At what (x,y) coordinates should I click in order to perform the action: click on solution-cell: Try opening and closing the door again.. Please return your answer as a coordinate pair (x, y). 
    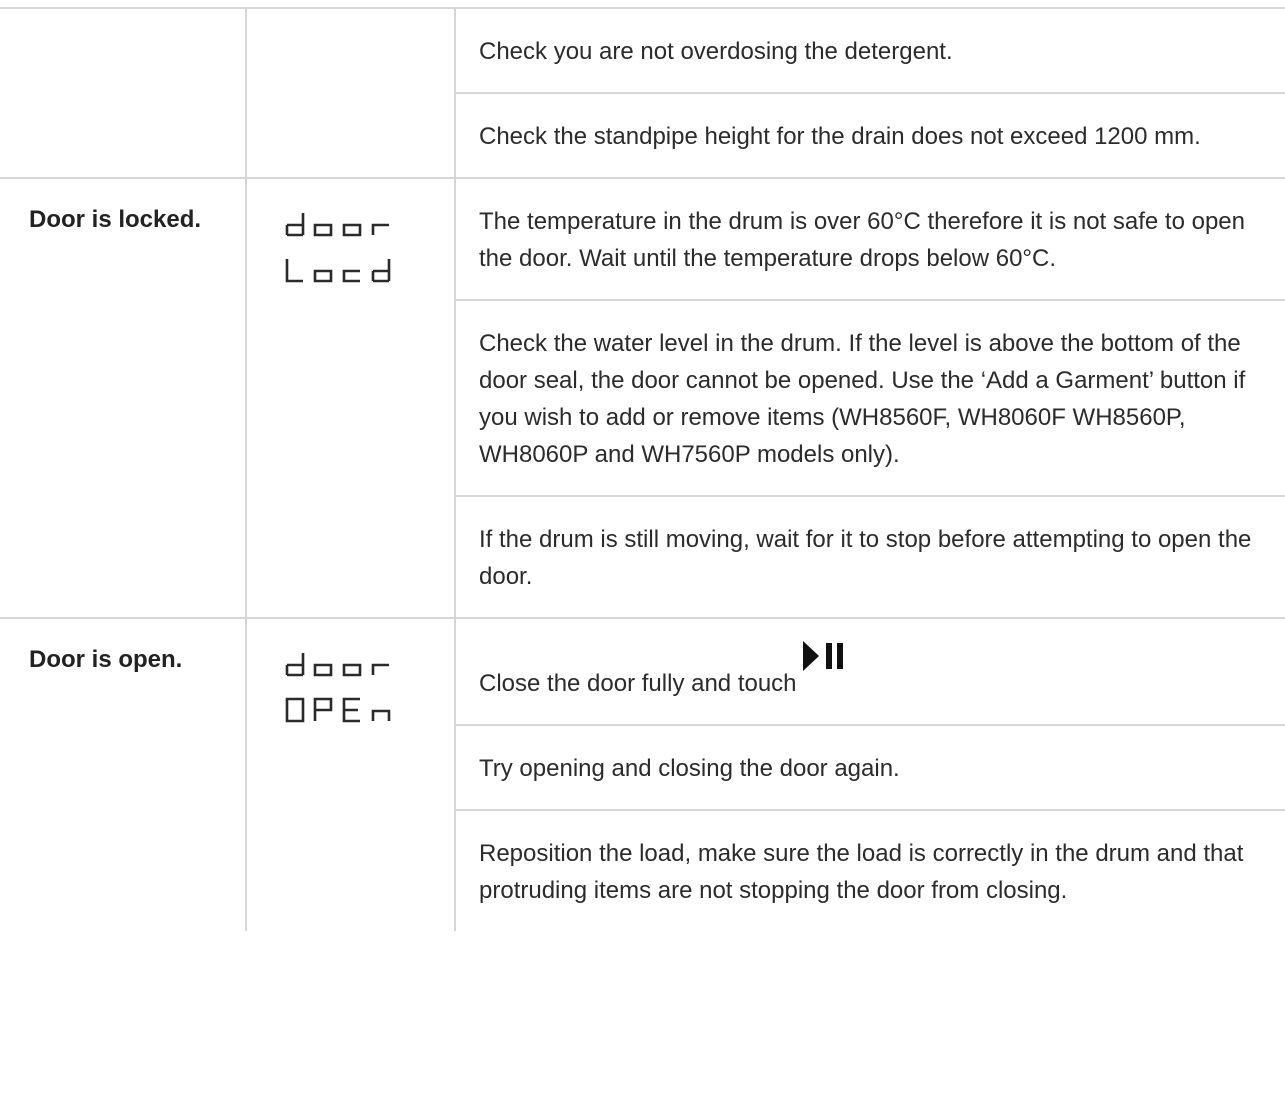
    Looking at the image, I should click on (869, 767).